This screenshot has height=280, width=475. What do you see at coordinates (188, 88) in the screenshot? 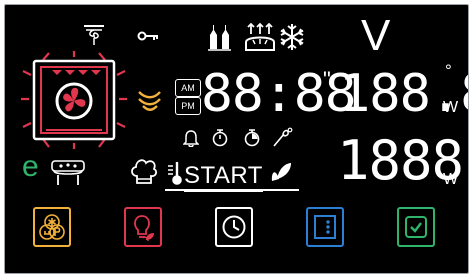
I see `am-indicator: AM` at bounding box center [188, 88].